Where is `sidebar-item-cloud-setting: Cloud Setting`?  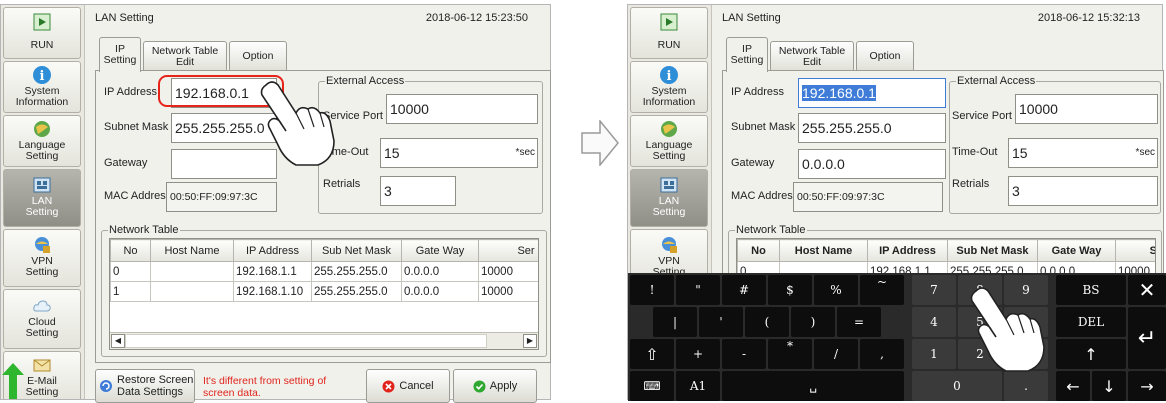 sidebar-item-cloud-setting: Cloud Setting is located at coordinates (42, 319).